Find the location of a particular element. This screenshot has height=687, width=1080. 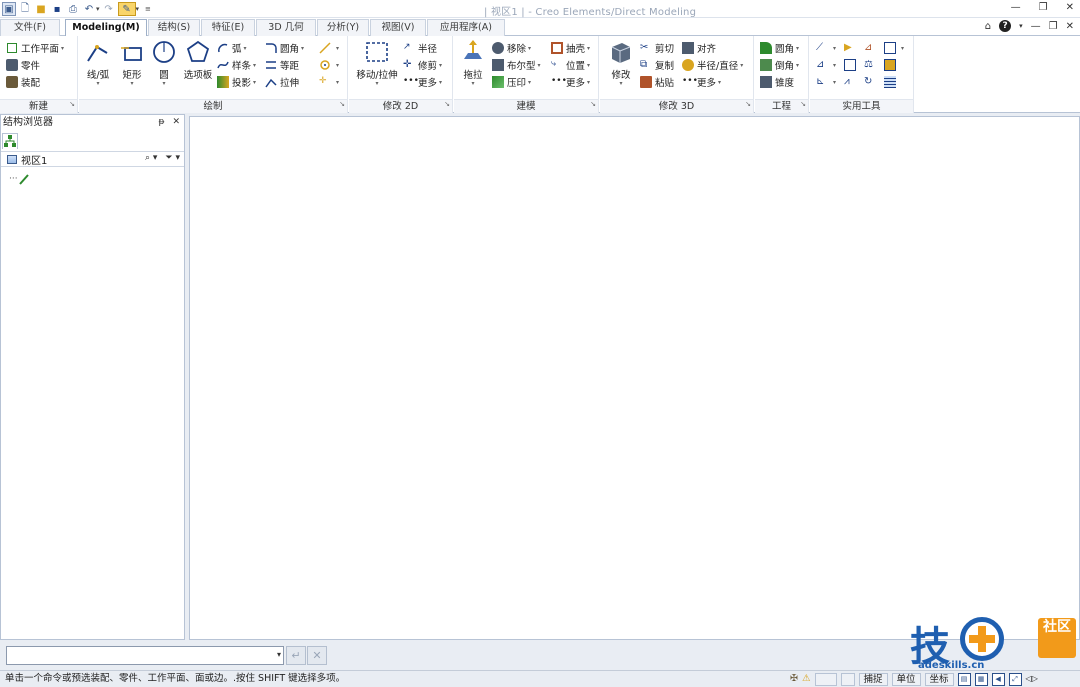

undo-dropdown-icon: ▾ is located at coordinates (98, 9).